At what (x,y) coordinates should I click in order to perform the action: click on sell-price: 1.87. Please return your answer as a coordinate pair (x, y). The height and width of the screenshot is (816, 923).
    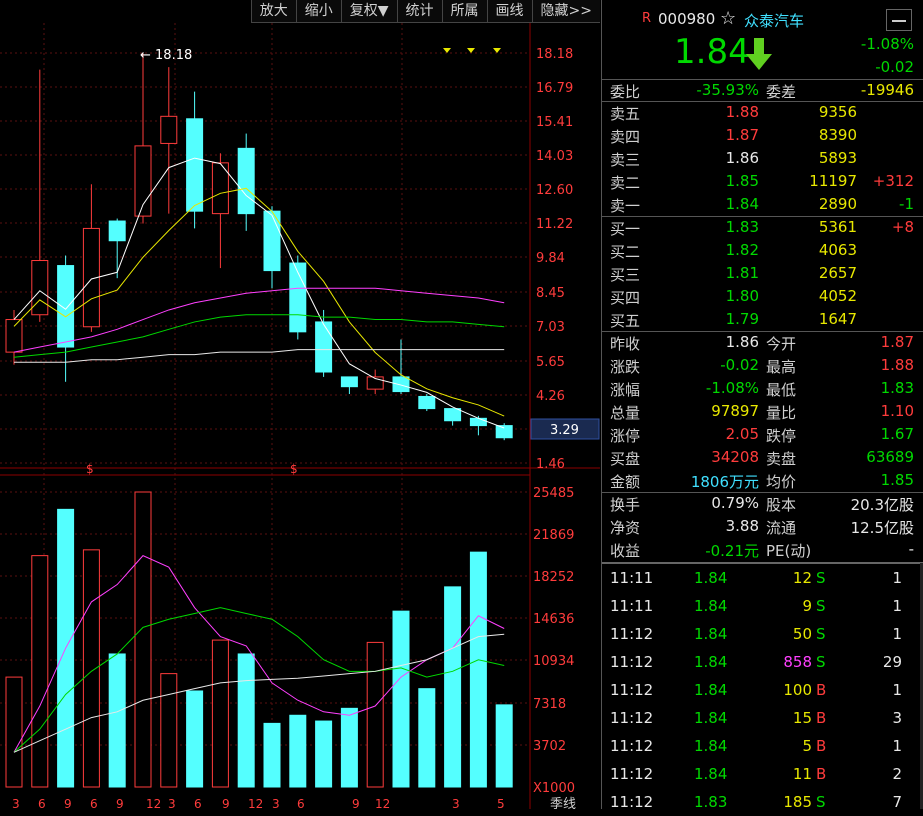
    Looking at the image, I should click on (742, 135).